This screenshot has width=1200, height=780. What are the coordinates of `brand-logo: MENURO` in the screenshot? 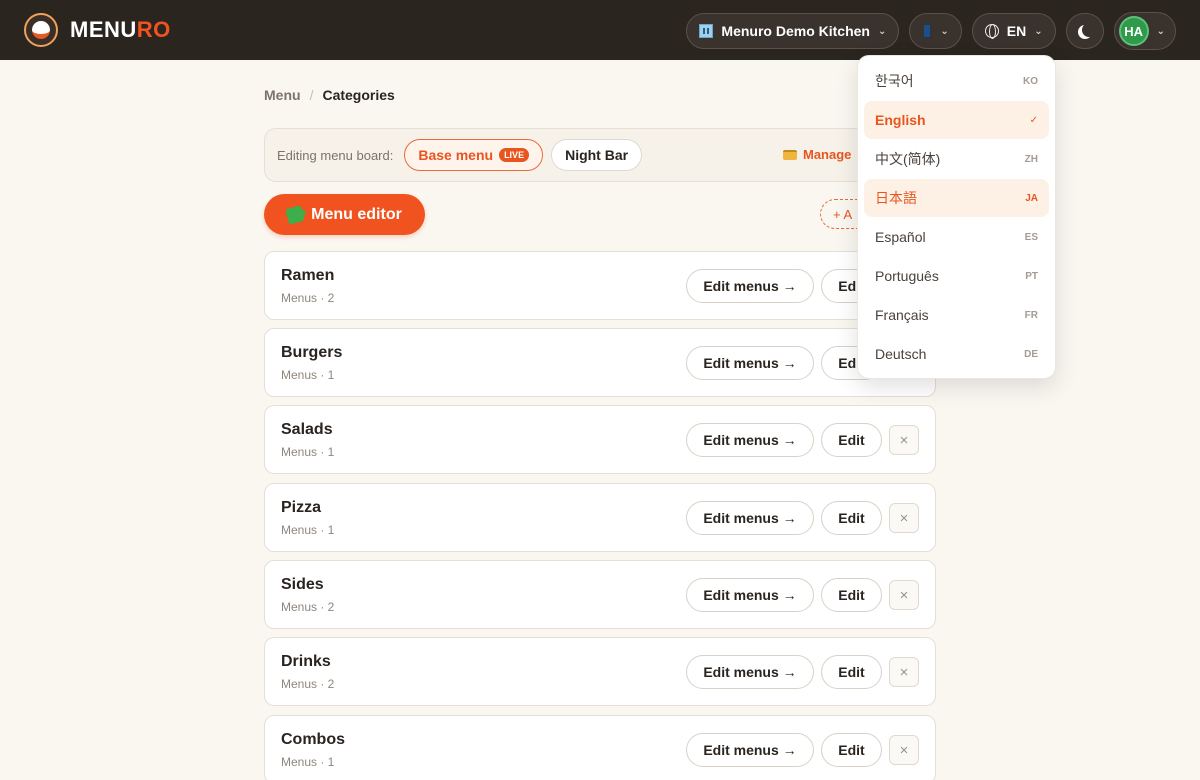 It's located at (97, 30).